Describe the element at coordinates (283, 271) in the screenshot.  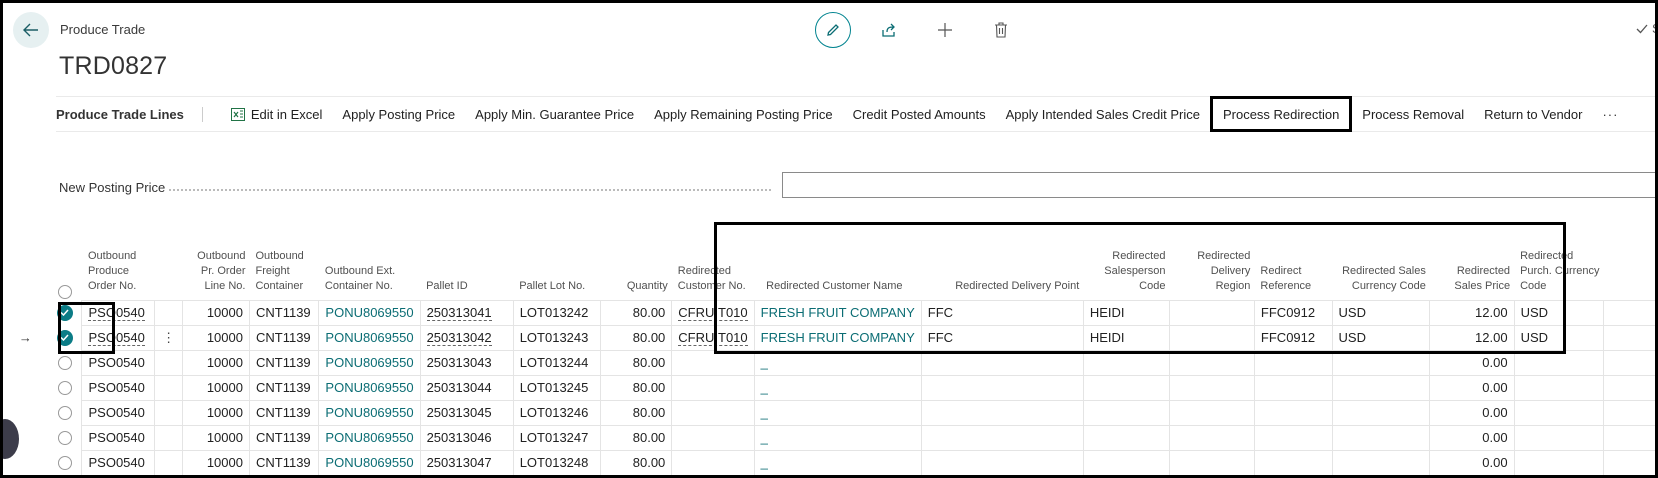
I see `col-header-freight: Outbound Freight Container` at that location.